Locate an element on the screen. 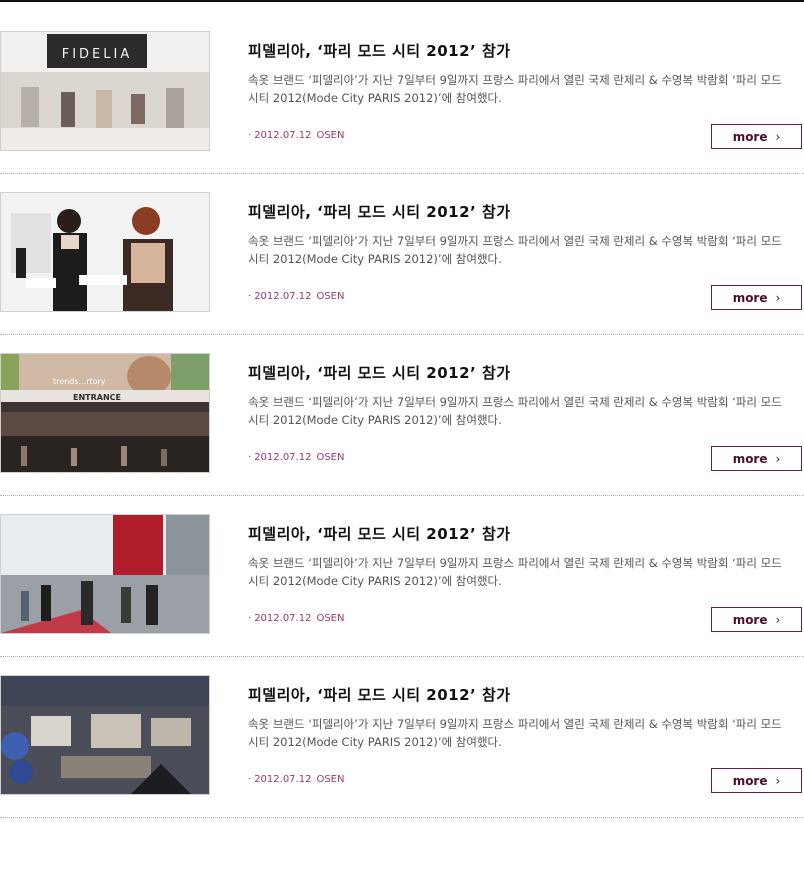 The width and height of the screenshot is (804, 877). entrance-photo: trends...rtory ENTRANCE is located at coordinates (105, 413).